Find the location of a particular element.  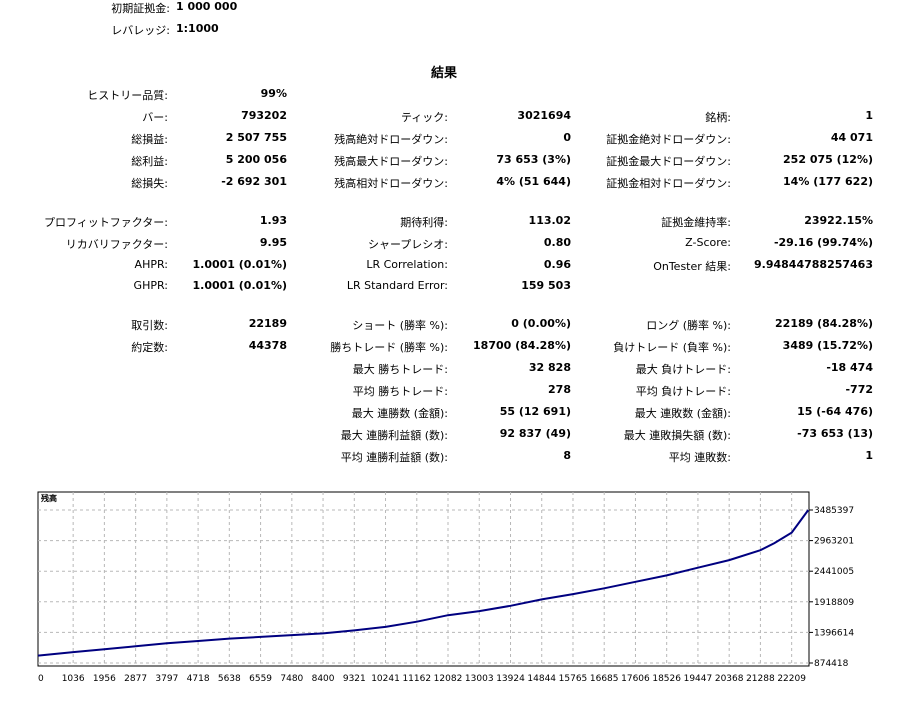

col3-value-4: 23922.15% is located at coordinates (838, 220).